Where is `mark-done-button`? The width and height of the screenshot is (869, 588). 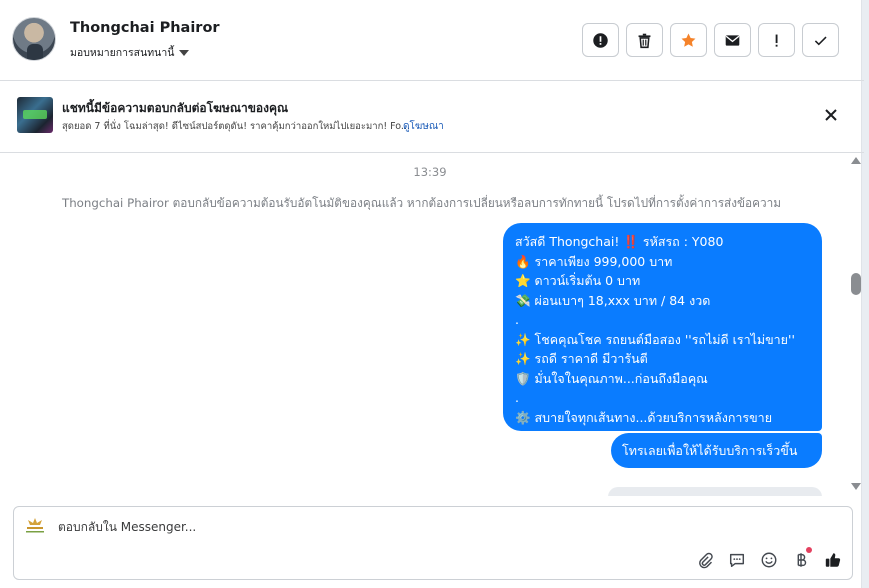
mark-done-button is located at coordinates (820, 40).